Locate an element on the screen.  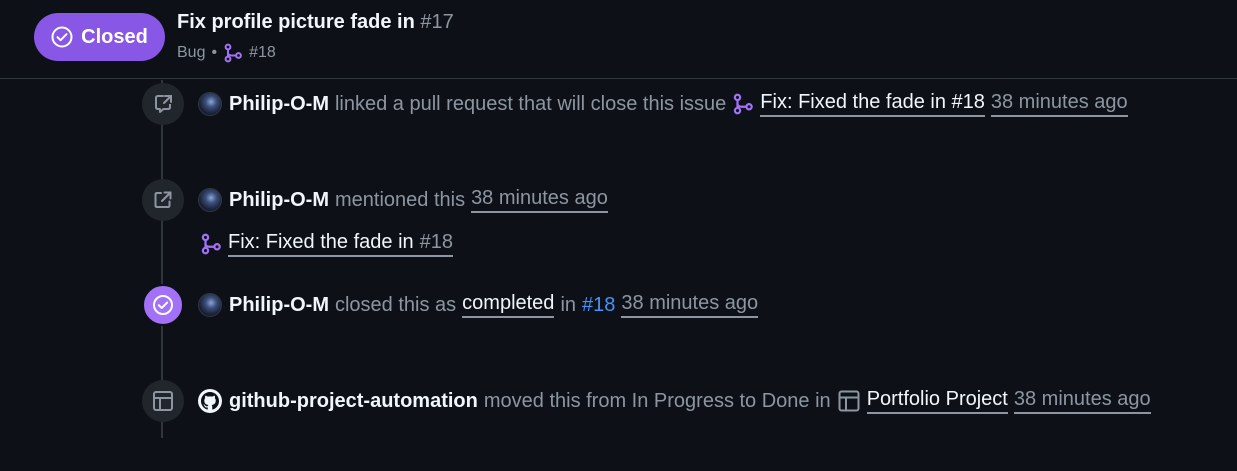
timeline-badge-closed is located at coordinates (163, 305).